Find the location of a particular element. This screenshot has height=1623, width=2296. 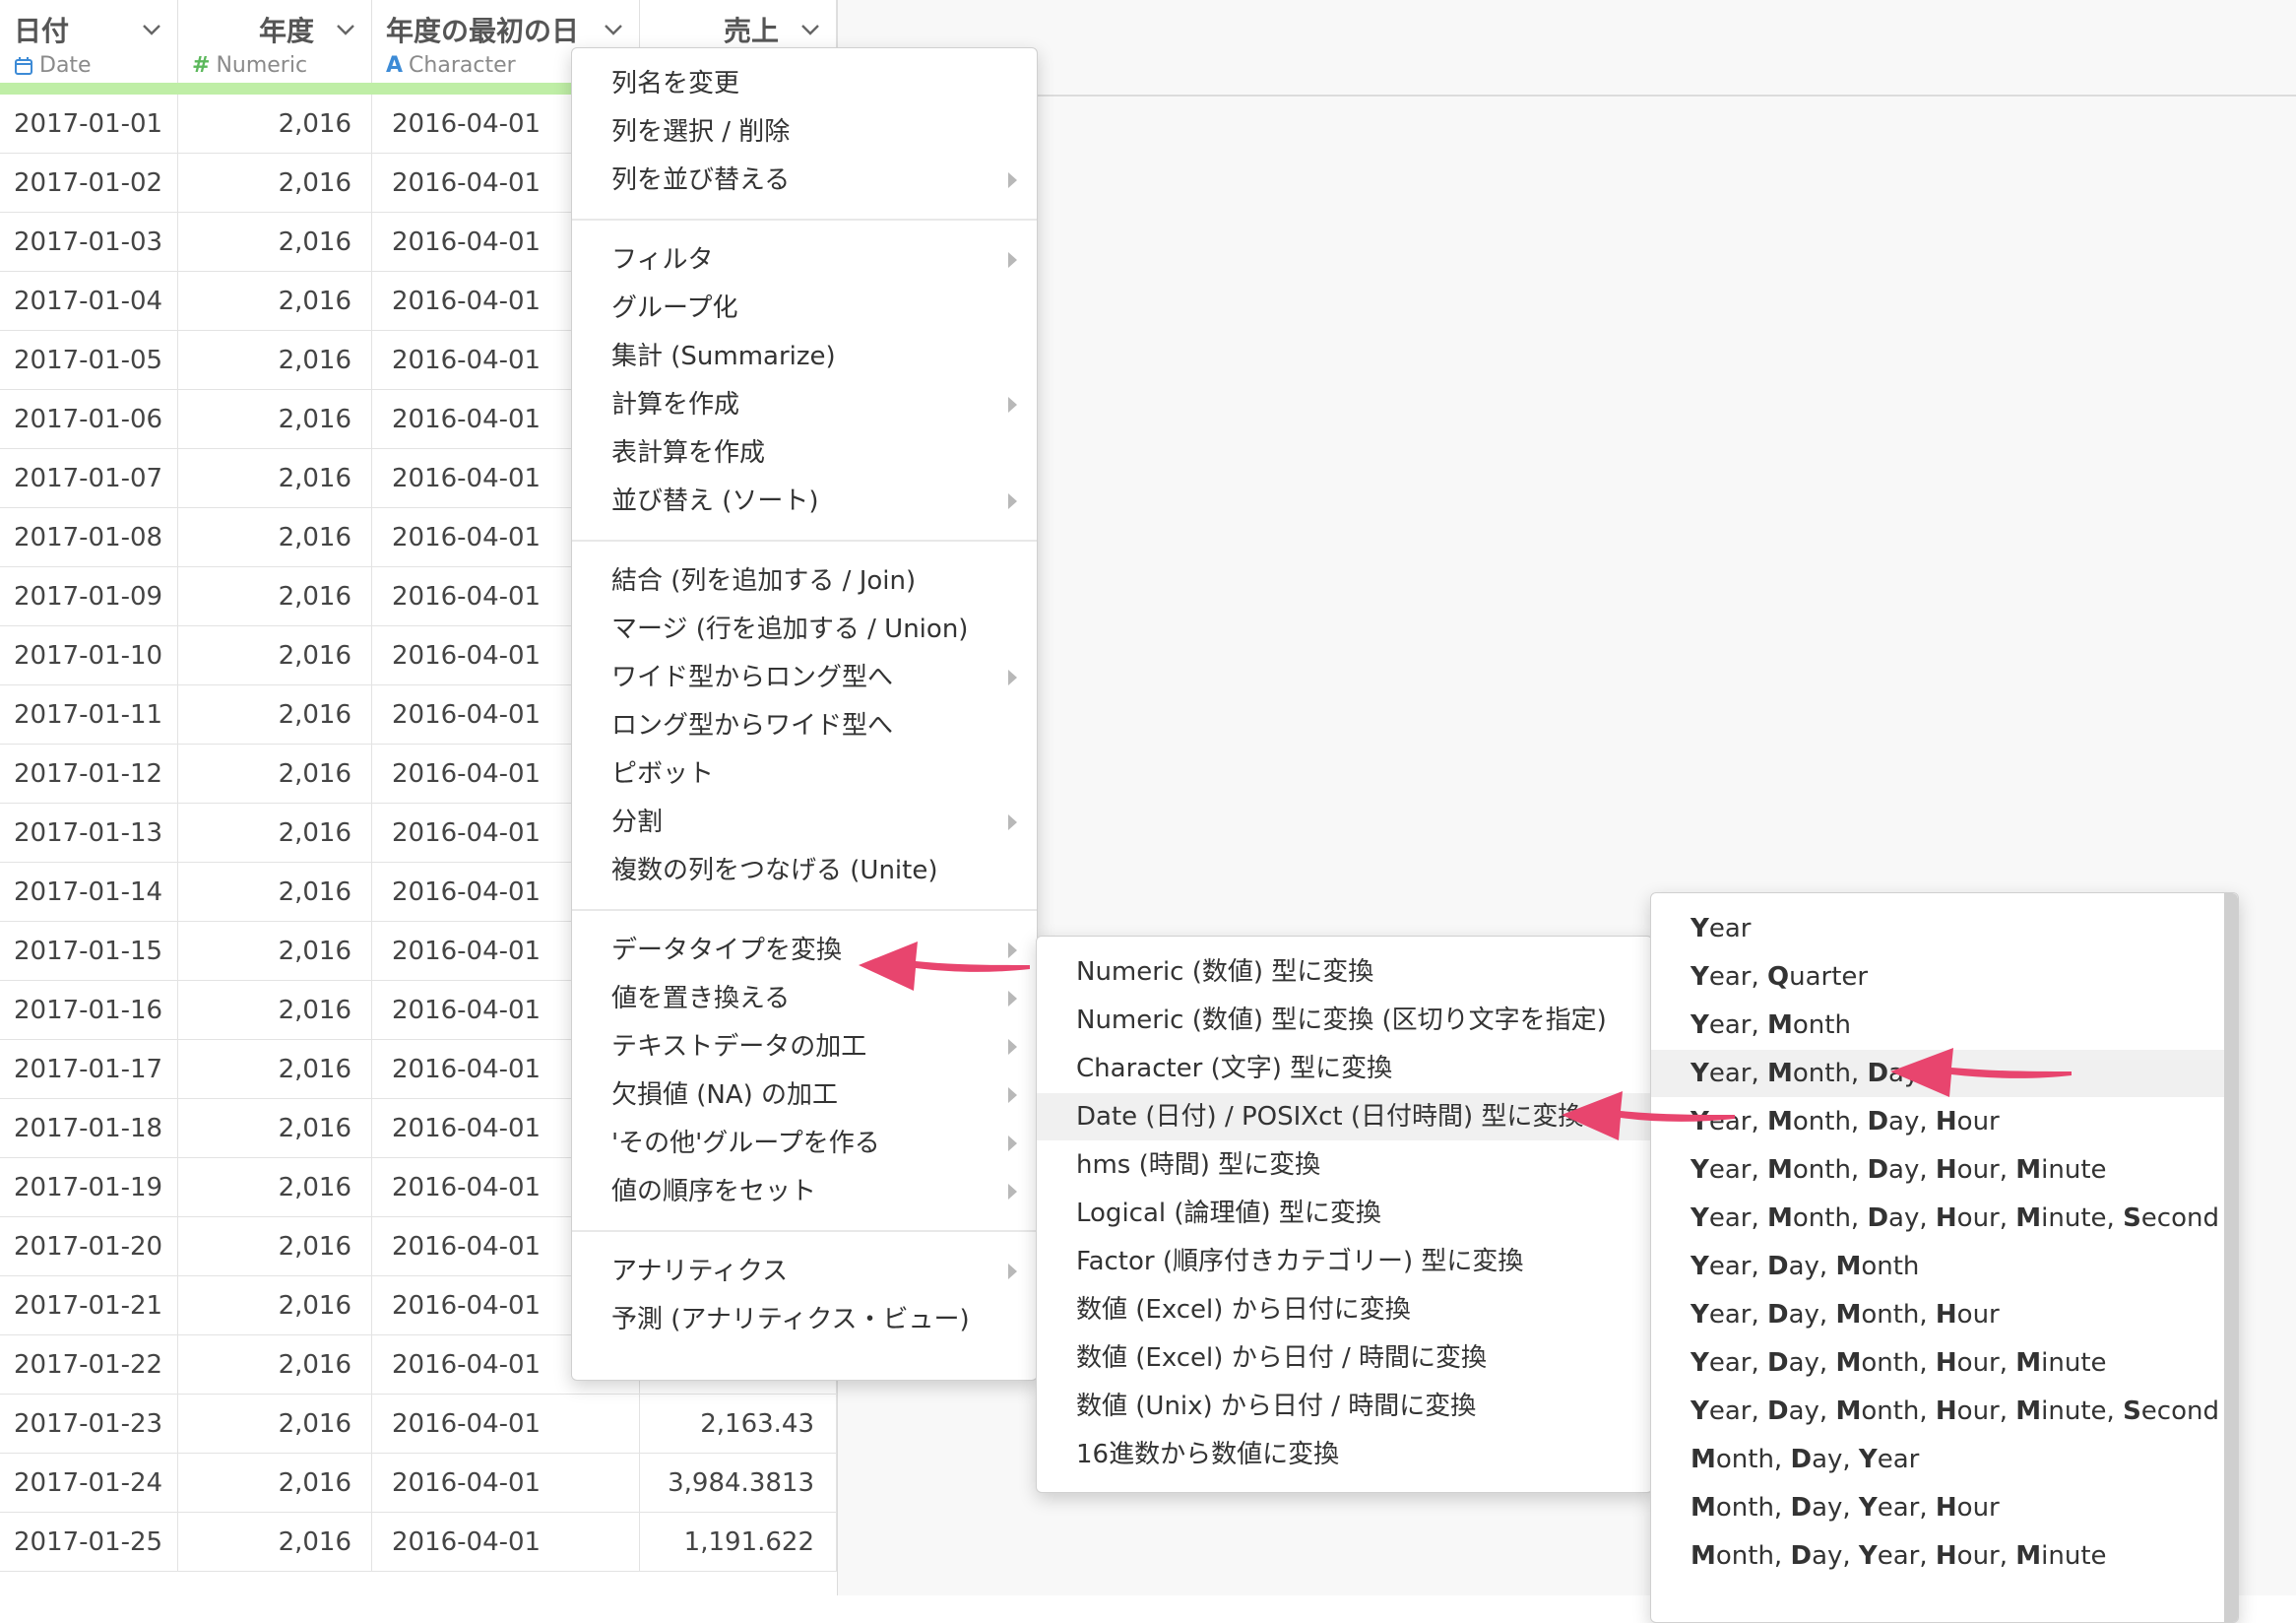

table-cell: 2017-01-11 is located at coordinates (89, 715).